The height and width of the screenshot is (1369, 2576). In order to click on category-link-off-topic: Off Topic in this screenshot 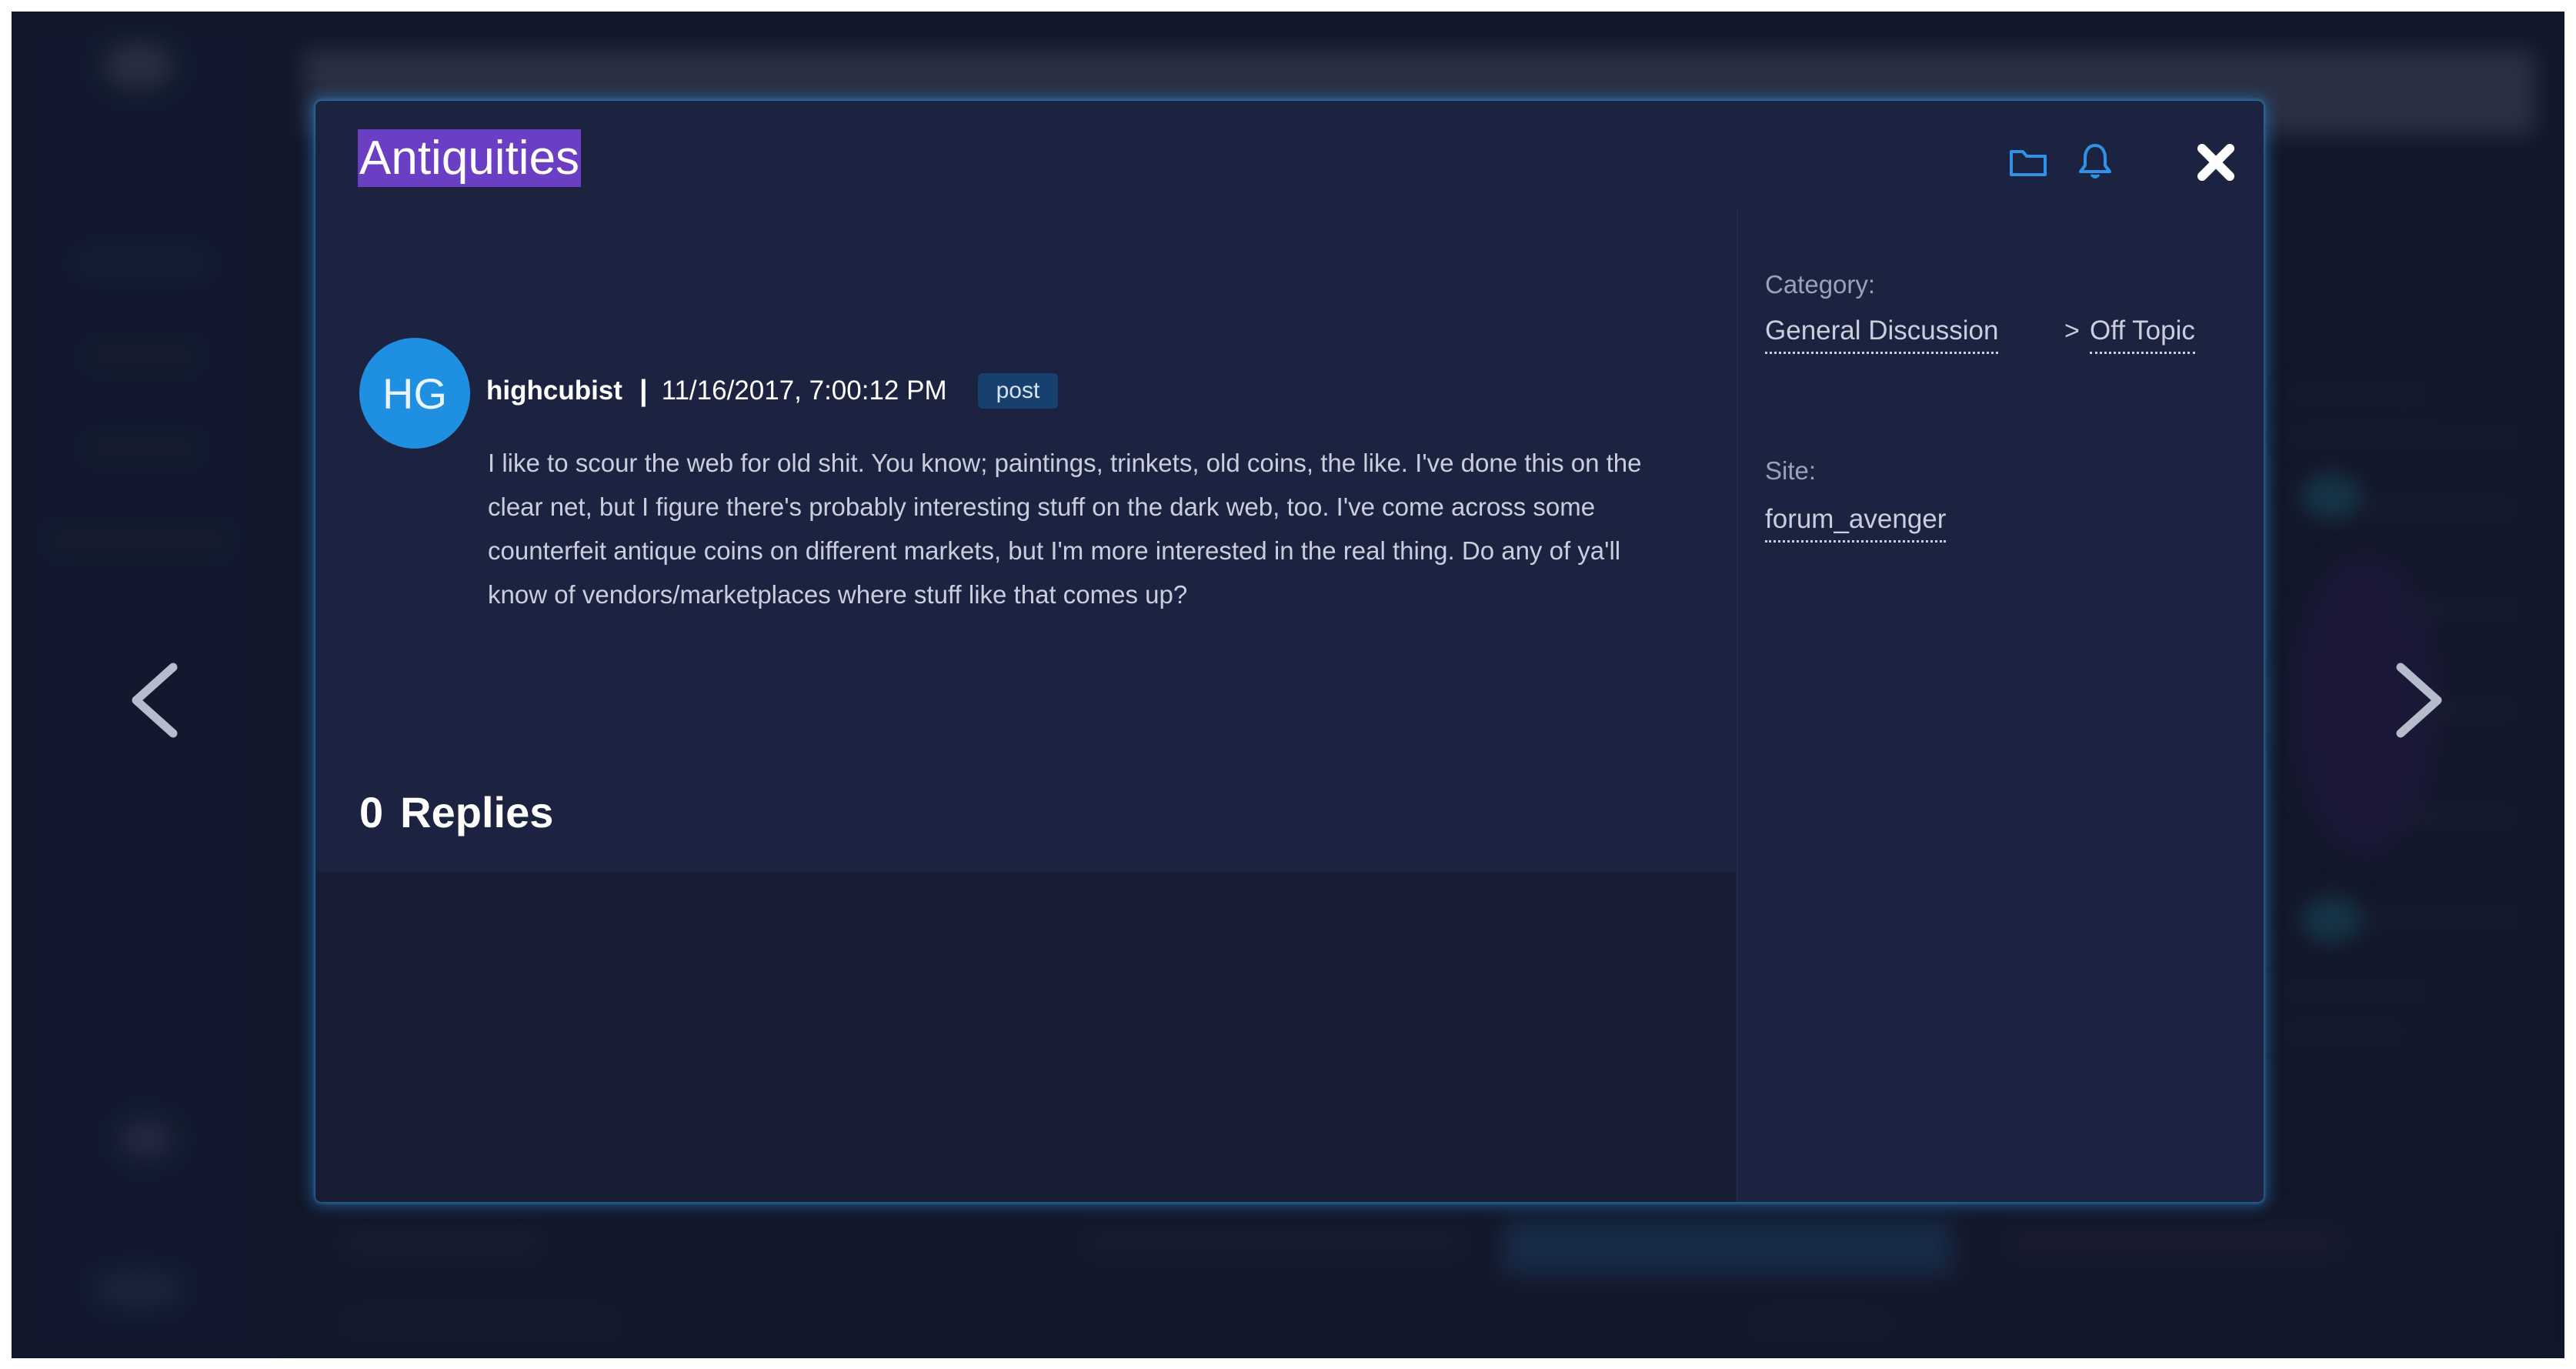, I will do `click(2142, 334)`.